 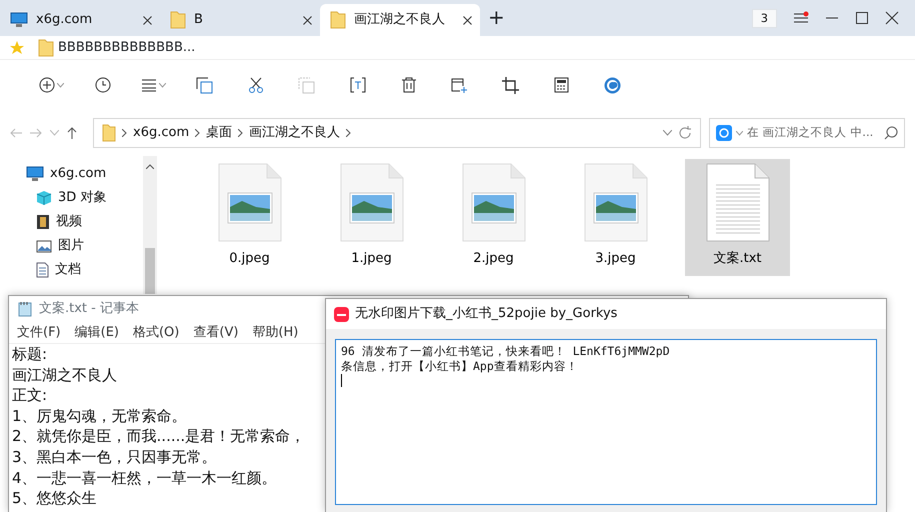 What do you see at coordinates (42, 270) in the screenshot?
I see `document-icon` at bounding box center [42, 270].